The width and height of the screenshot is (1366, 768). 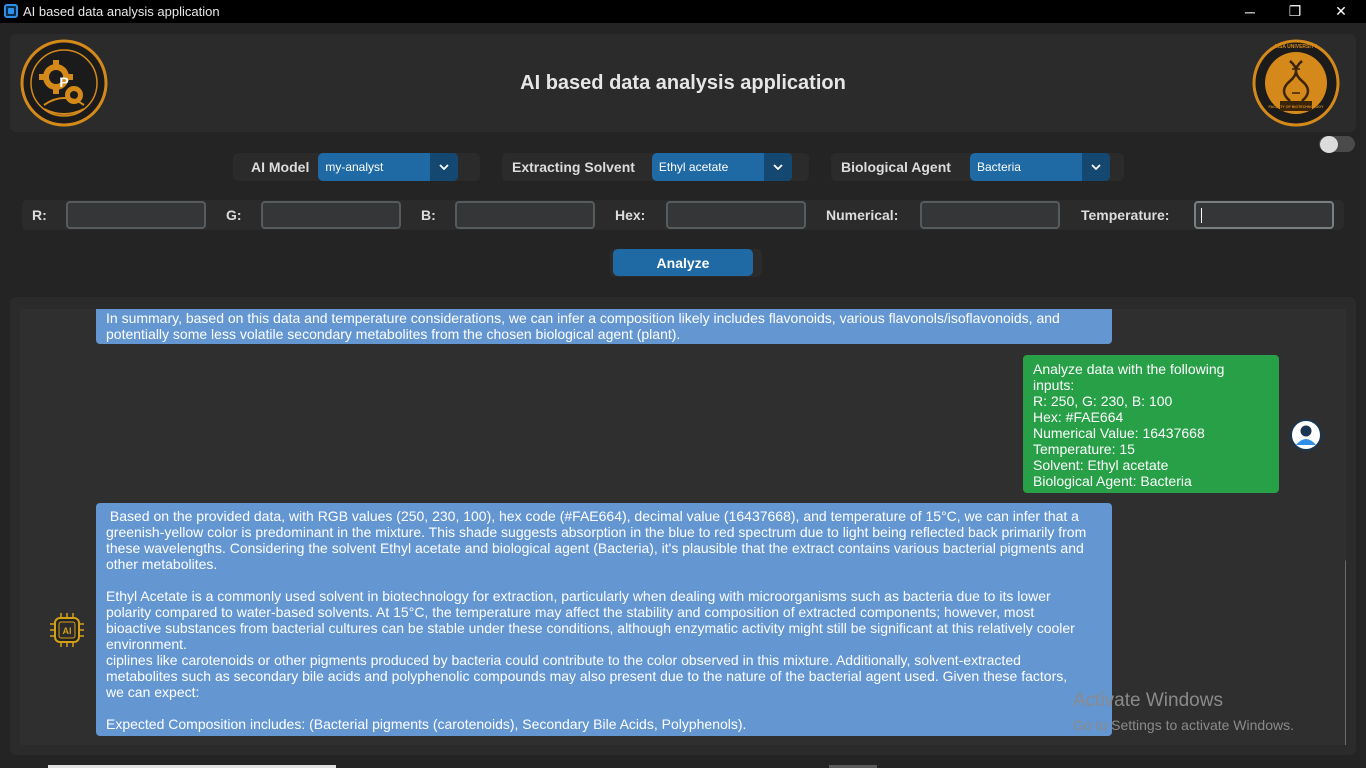 I want to click on msa-university-logo: MSA UNIVERSITY FACULTY OF BIOTECHNOLOGY, so click(x=1296, y=83).